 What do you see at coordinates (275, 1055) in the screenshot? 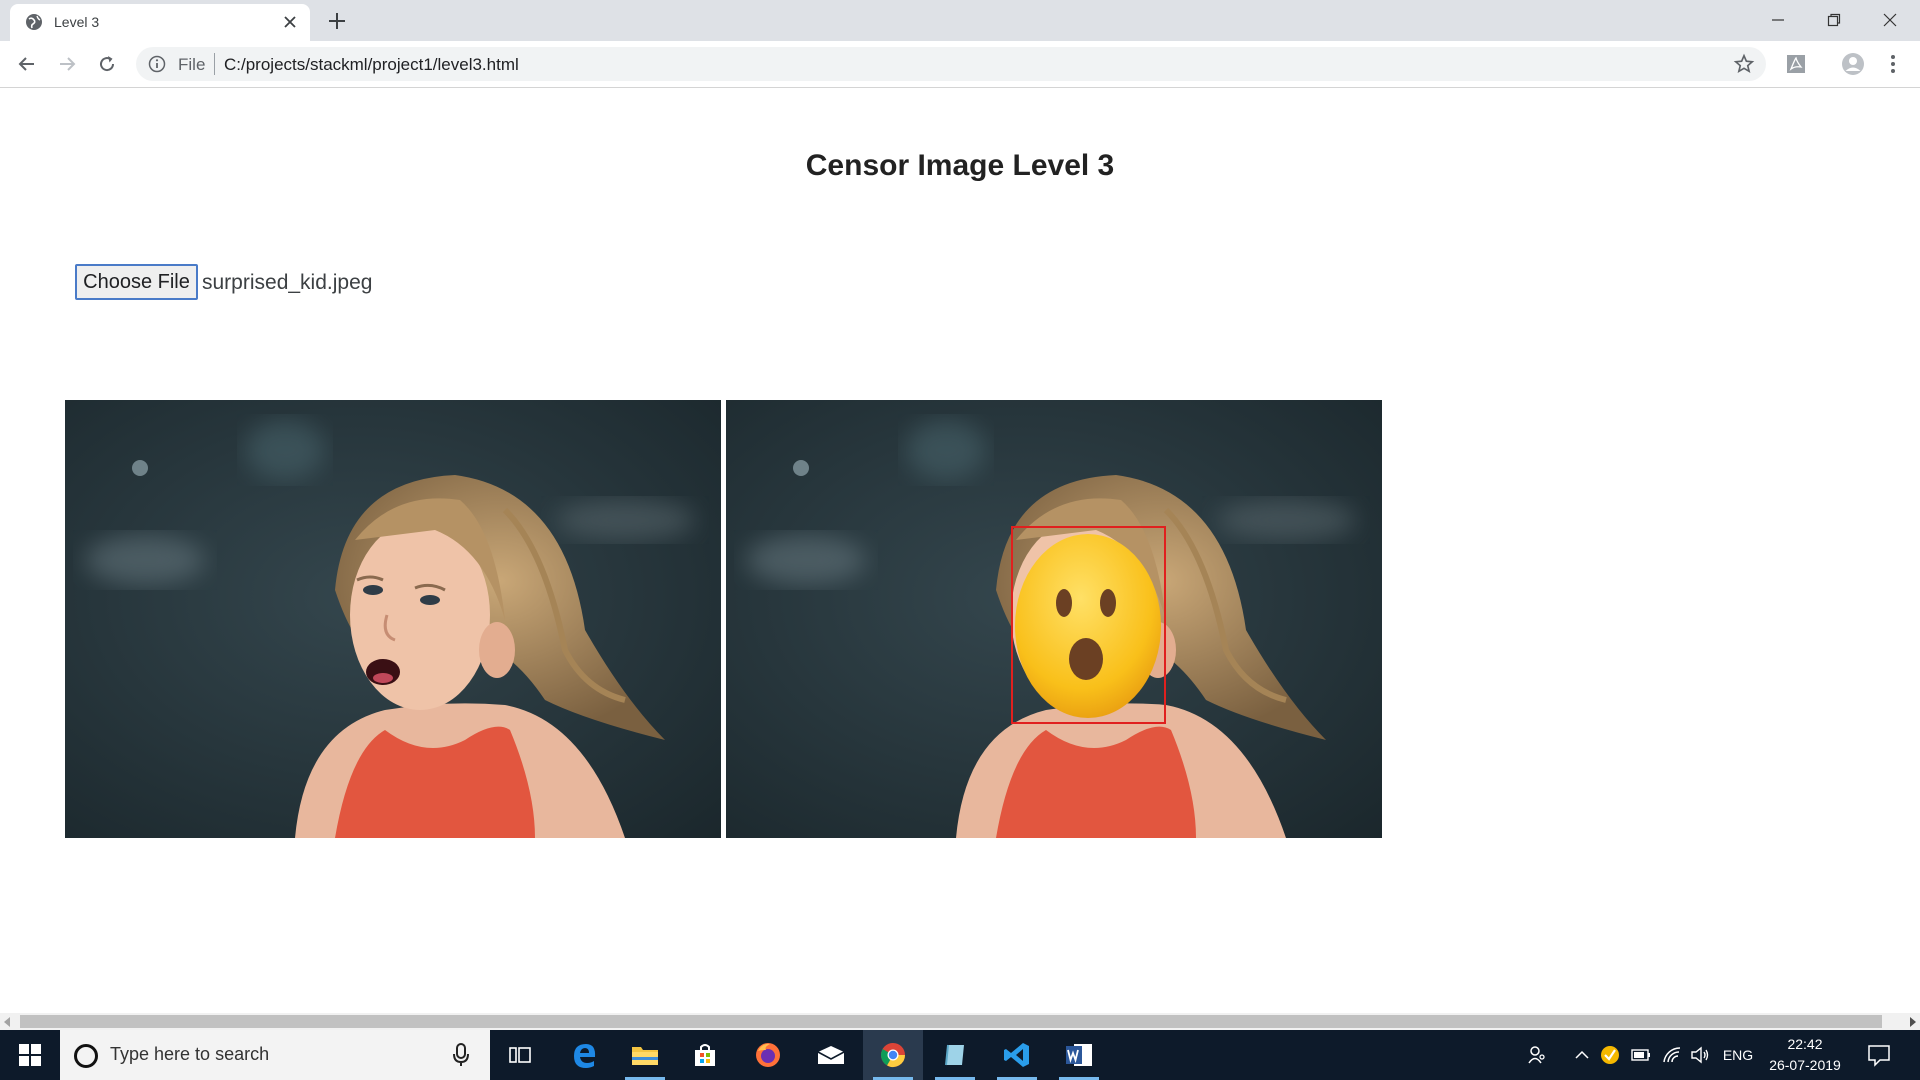
I see `taskbar-search-box: Type here to search` at bounding box center [275, 1055].